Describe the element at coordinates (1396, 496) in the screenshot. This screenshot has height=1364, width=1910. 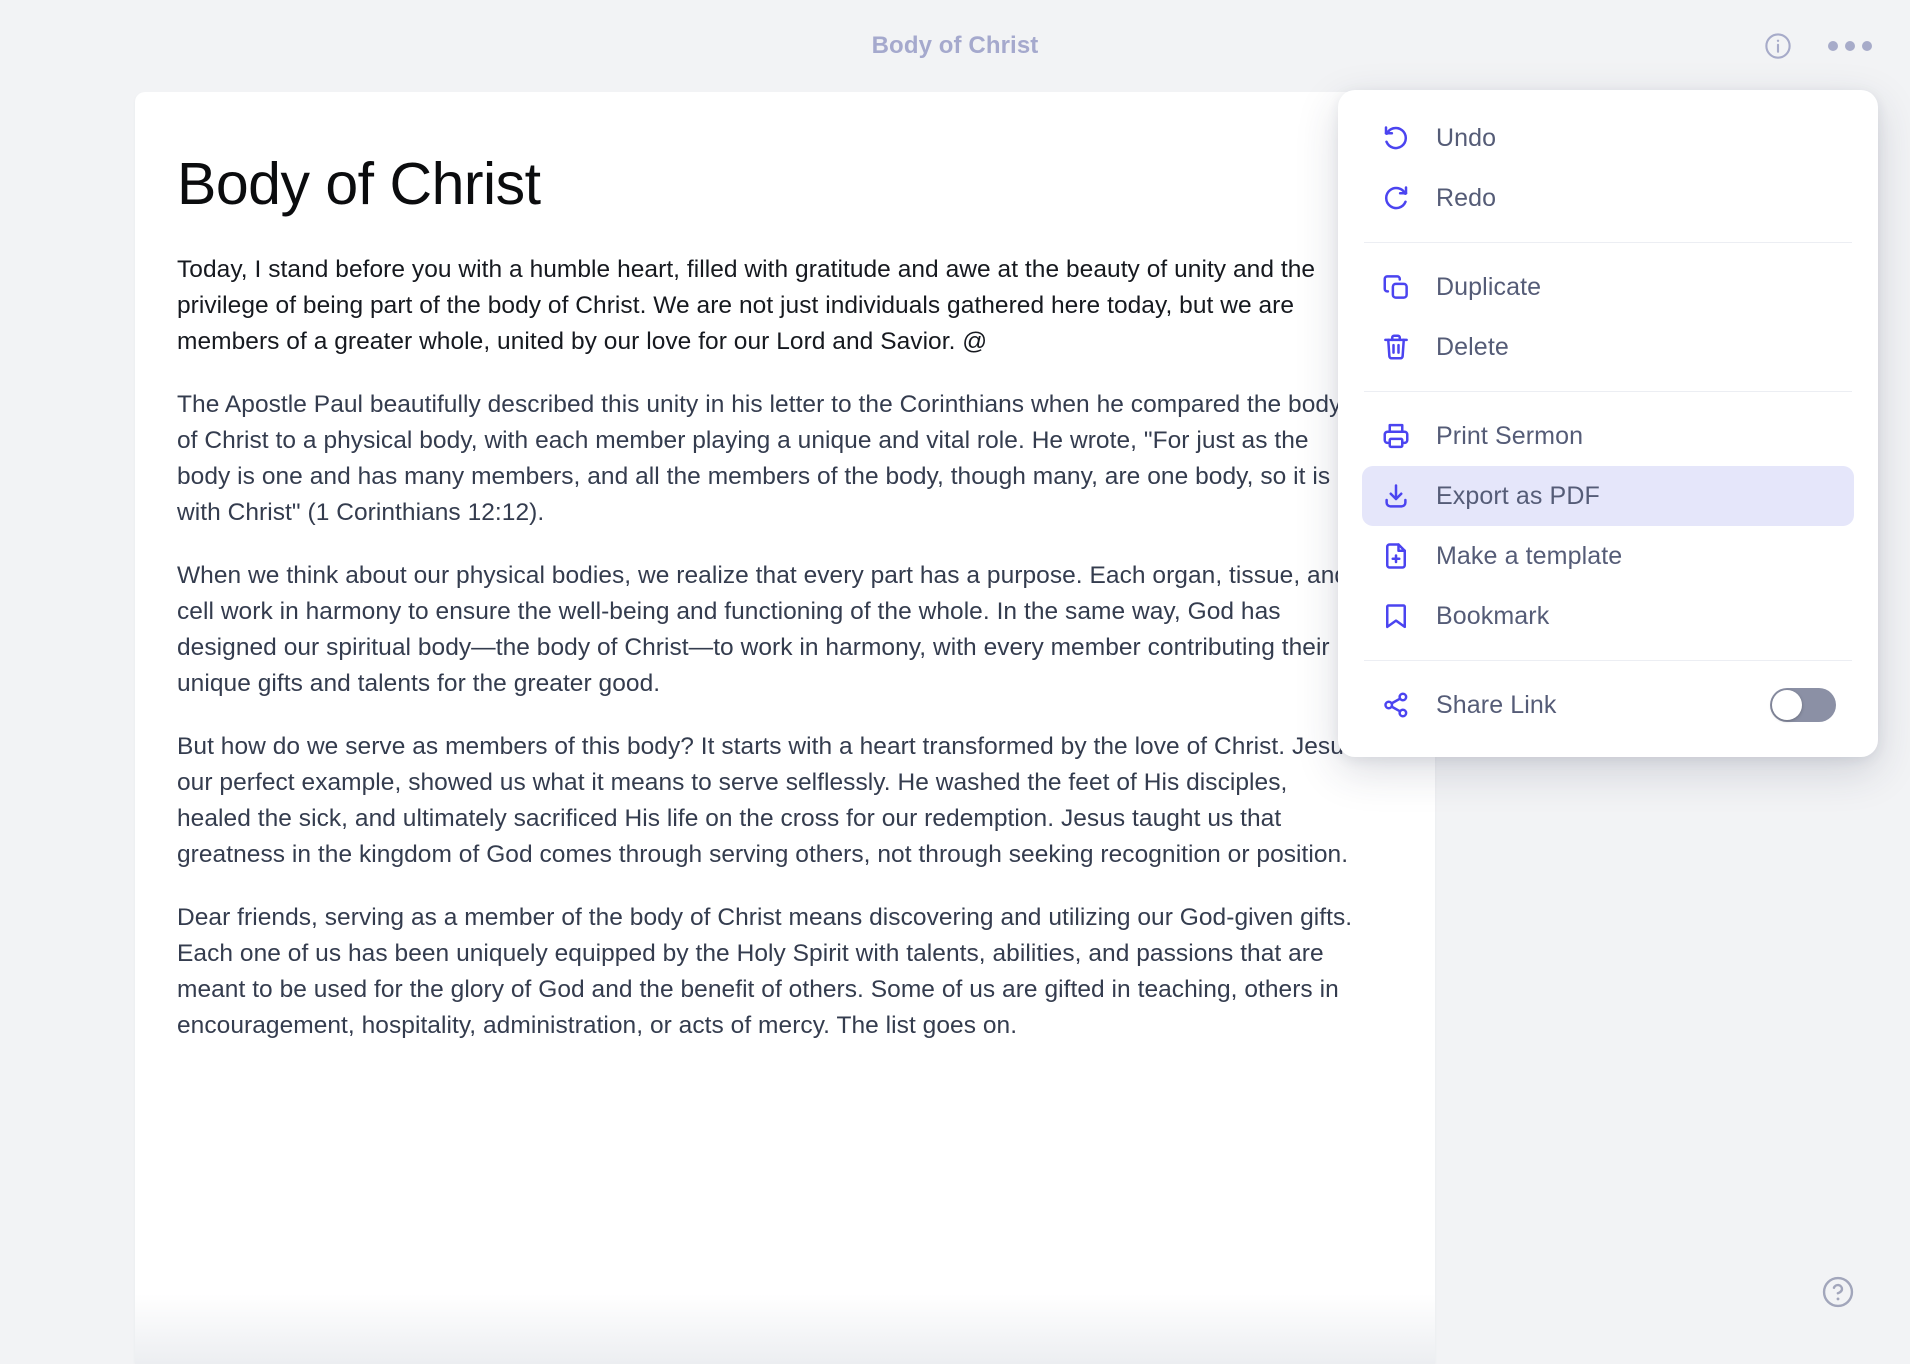
I see `download-icon` at that location.